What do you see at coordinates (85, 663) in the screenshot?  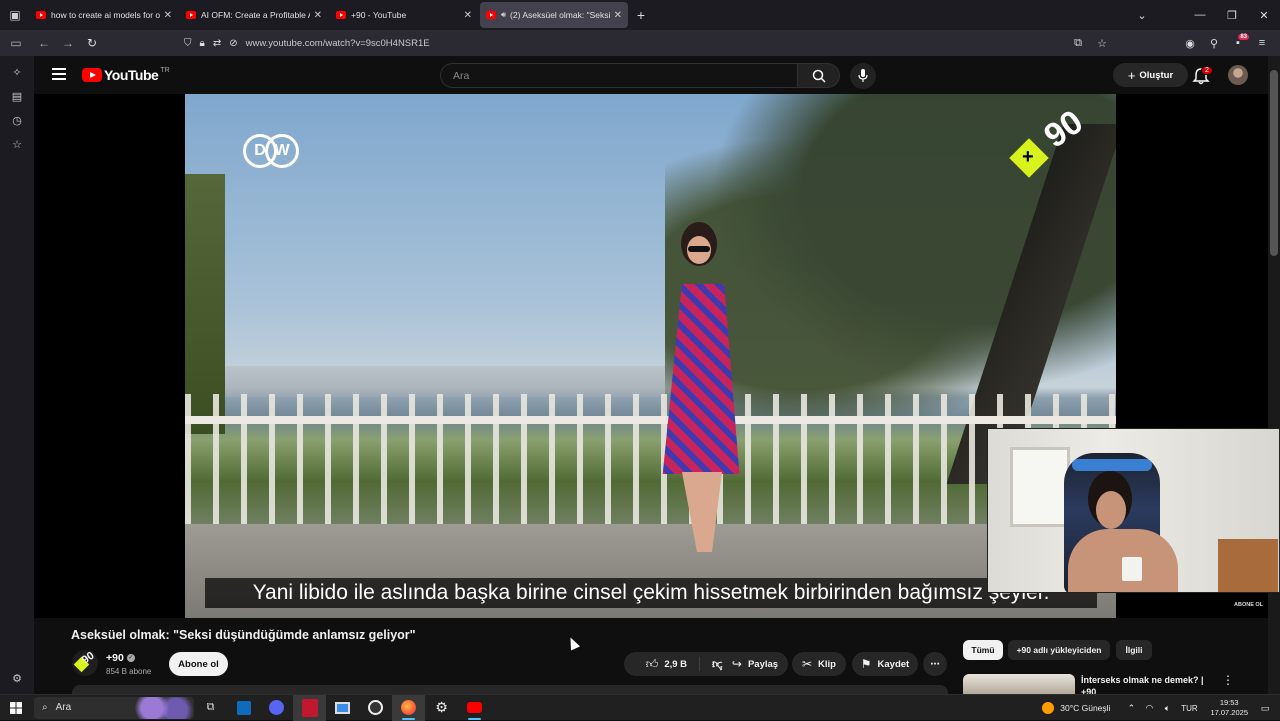 I see `channel-avatar: 90` at bounding box center [85, 663].